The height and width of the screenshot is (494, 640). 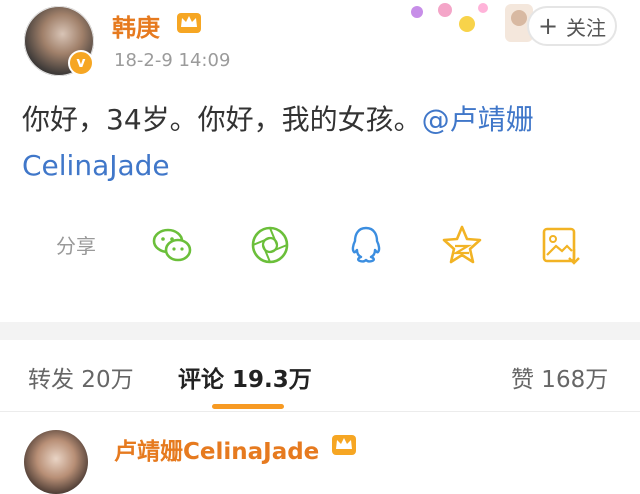 What do you see at coordinates (81, 63) in the screenshot?
I see `verified-badge-icon: v` at bounding box center [81, 63].